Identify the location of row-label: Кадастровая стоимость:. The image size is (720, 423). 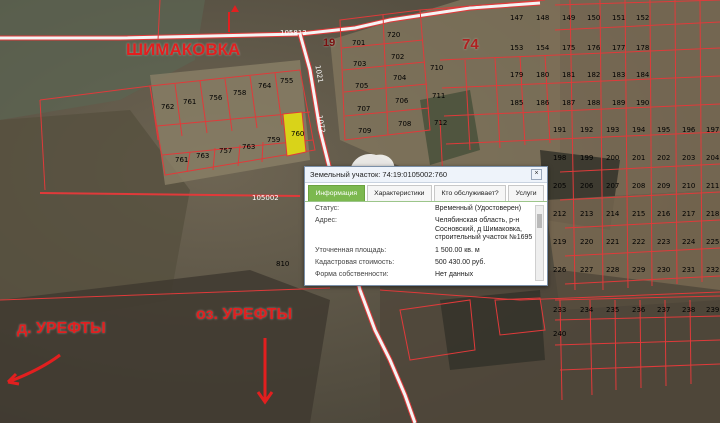
(355, 263).